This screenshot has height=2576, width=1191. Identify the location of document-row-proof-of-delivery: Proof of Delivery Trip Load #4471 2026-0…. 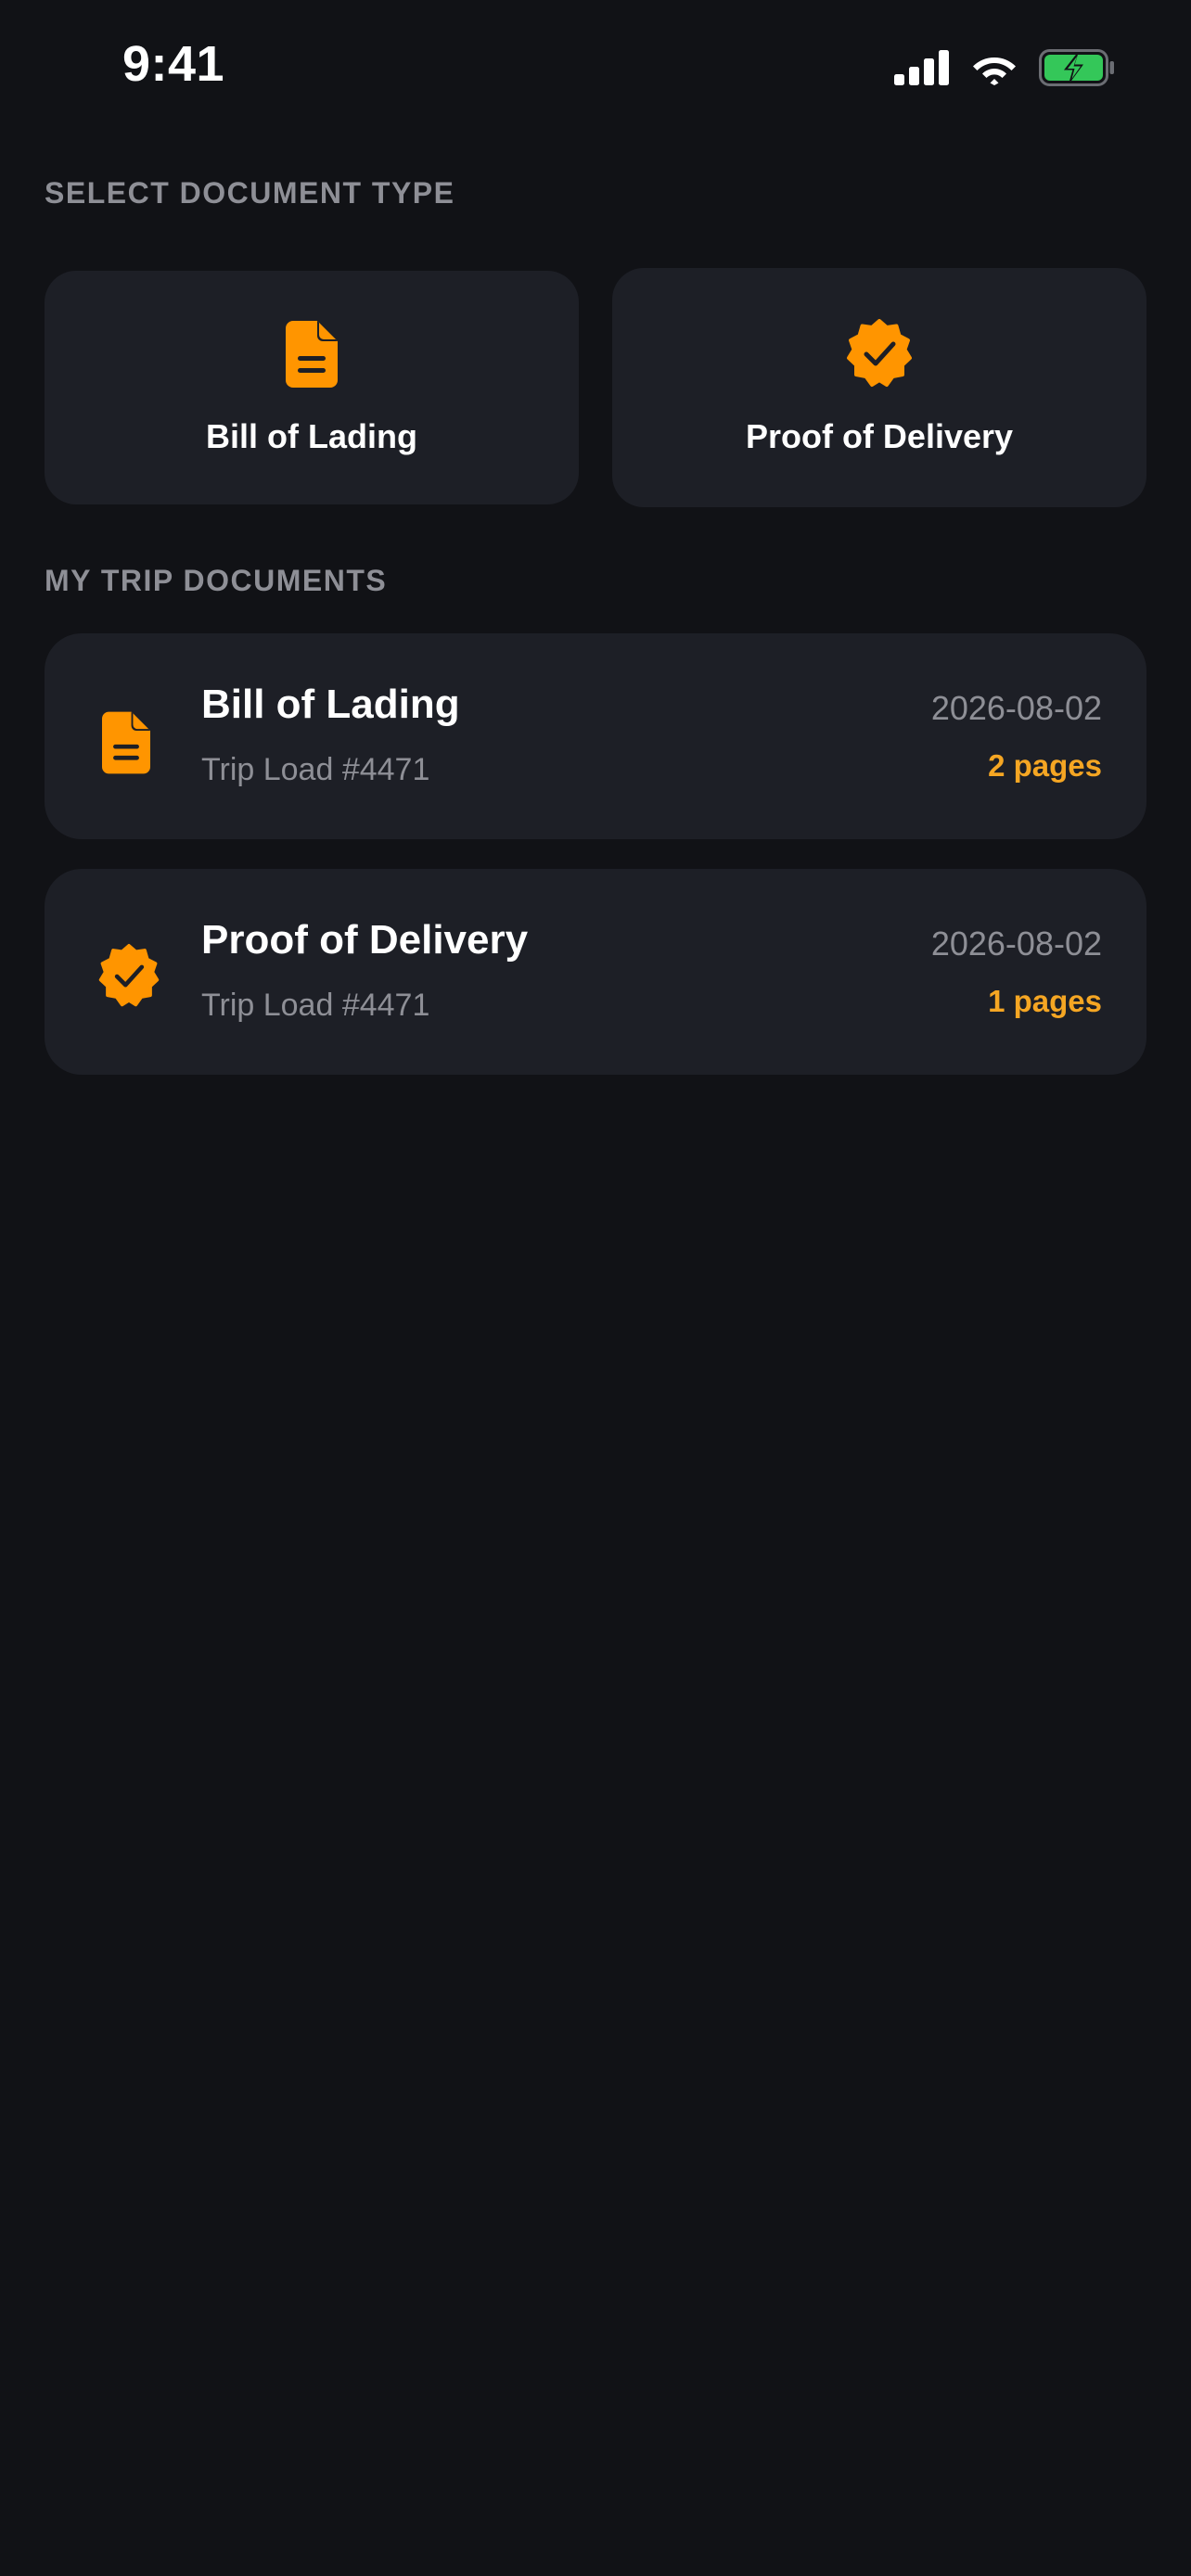
(595, 972).